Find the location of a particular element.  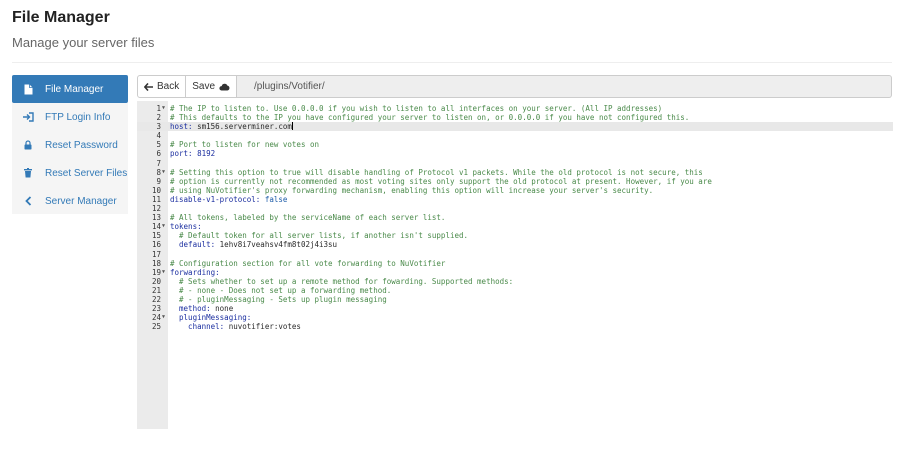

sign-in-icon is located at coordinates (28, 117).